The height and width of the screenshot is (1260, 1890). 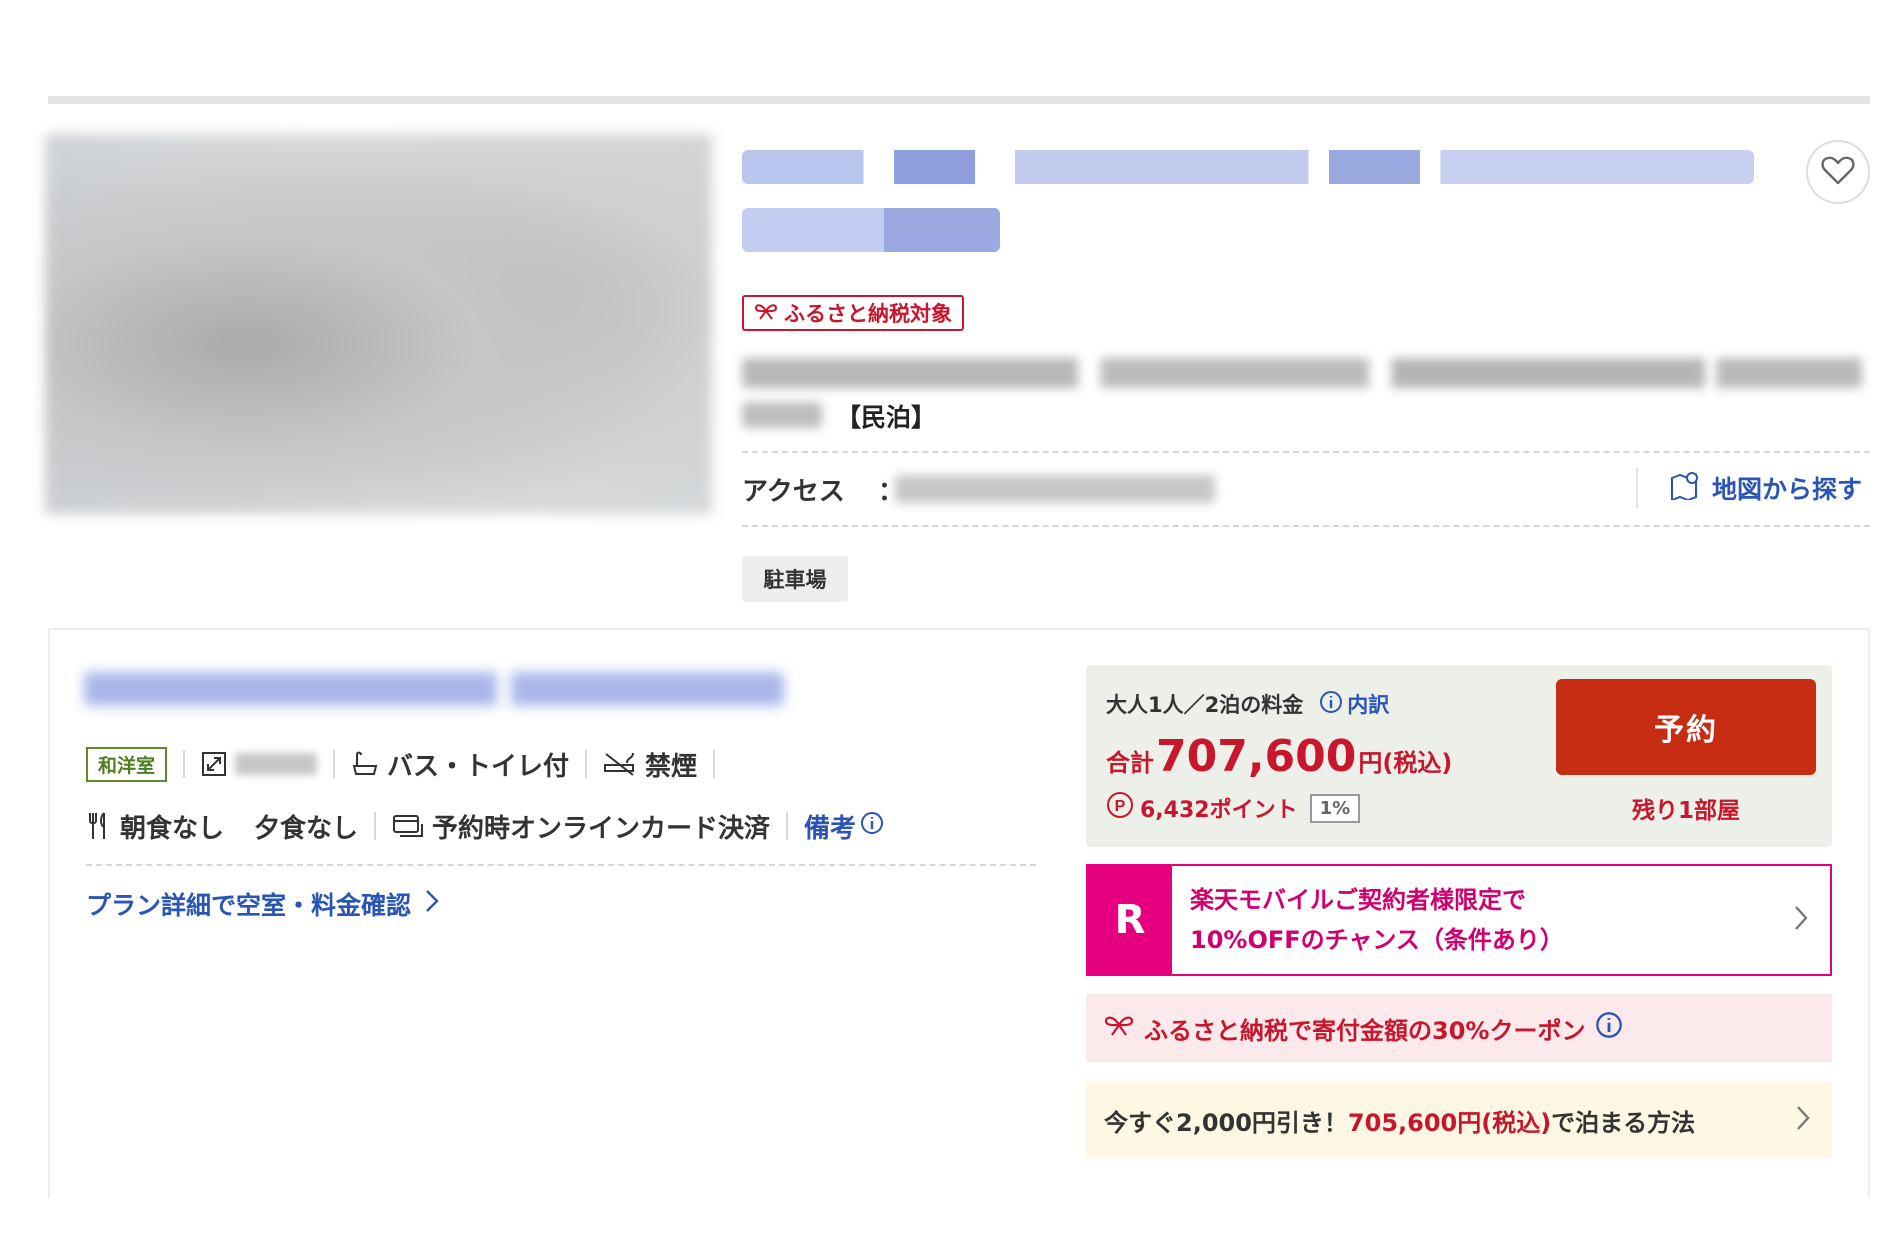 What do you see at coordinates (1685, 811) in the screenshot?
I see `rooms-remaining: 残り1部屋` at bounding box center [1685, 811].